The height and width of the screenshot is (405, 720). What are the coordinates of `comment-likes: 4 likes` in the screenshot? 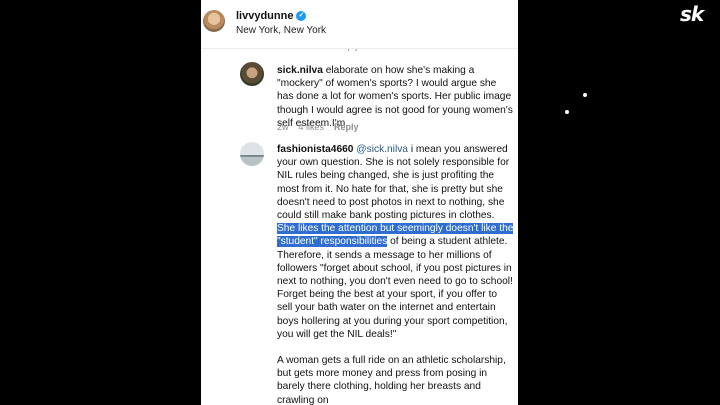 It's located at (312, 127).